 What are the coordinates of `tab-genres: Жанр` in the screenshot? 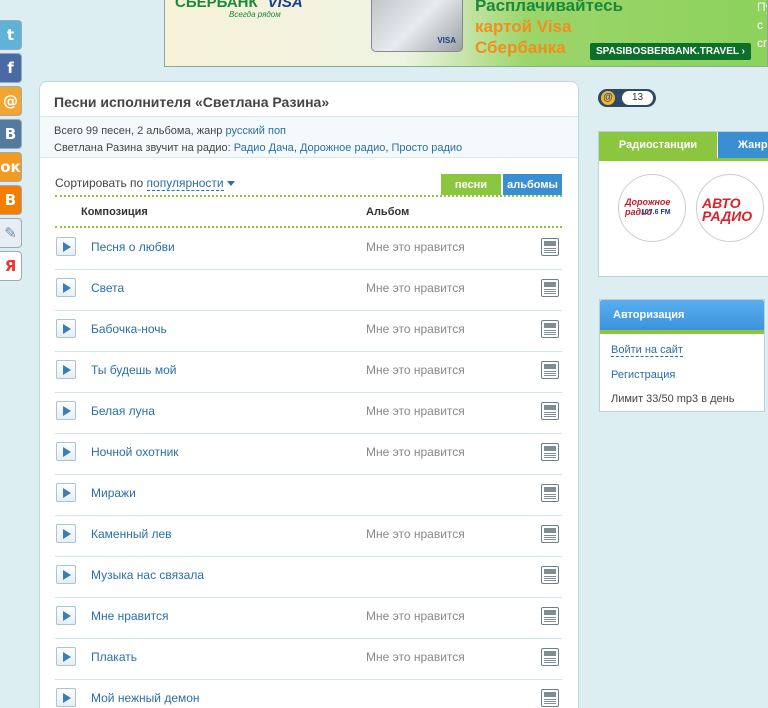 It's located at (743, 145).